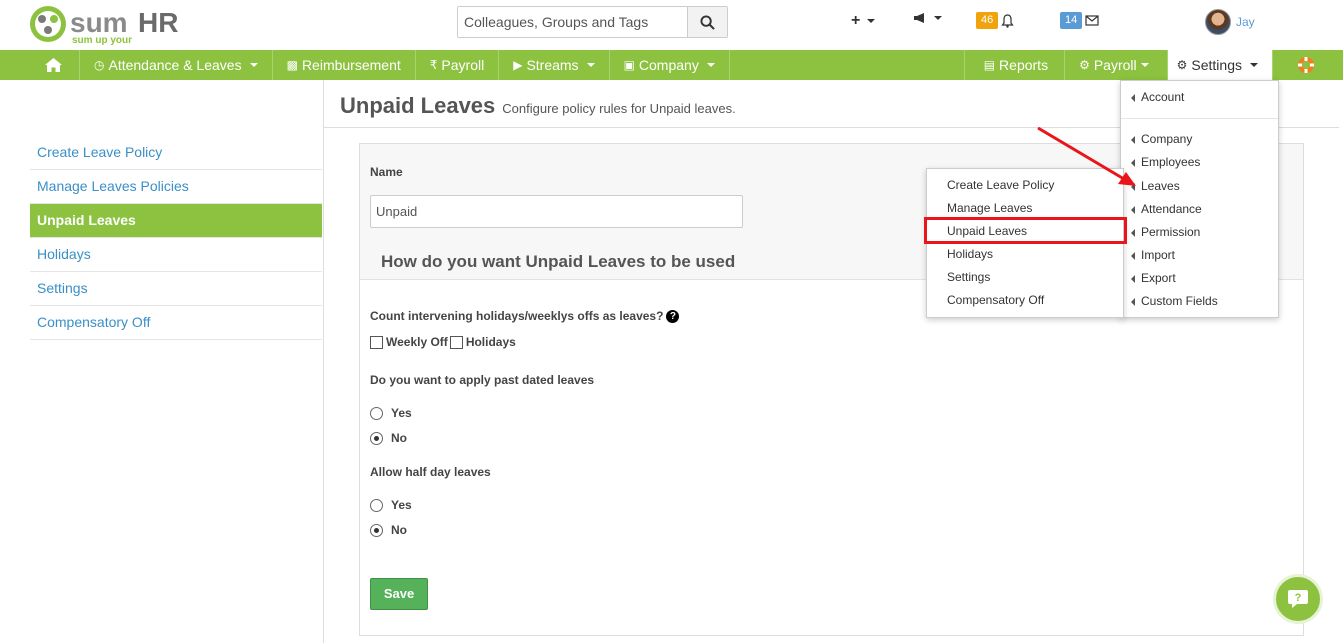 This screenshot has height=643, width=1343. What do you see at coordinates (388, 438) in the screenshot?
I see `past-dated-no-option: No` at bounding box center [388, 438].